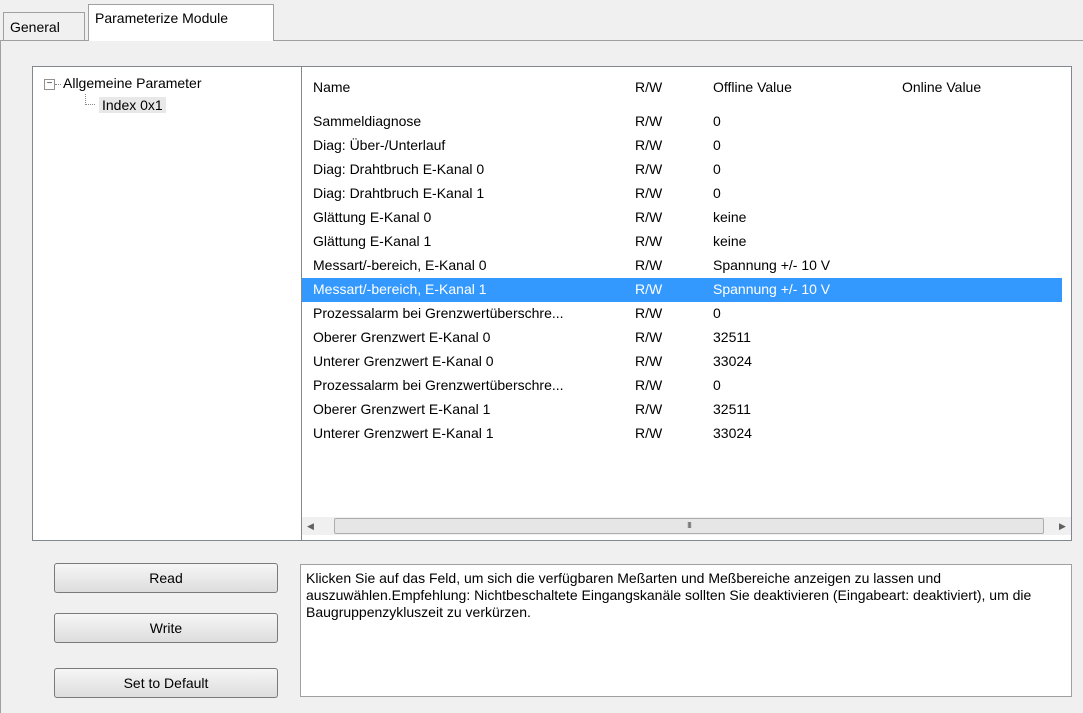  What do you see at coordinates (367, 121) in the screenshot?
I see `cell-name: Sammeldiagnose` at bounding box center [367, 121].